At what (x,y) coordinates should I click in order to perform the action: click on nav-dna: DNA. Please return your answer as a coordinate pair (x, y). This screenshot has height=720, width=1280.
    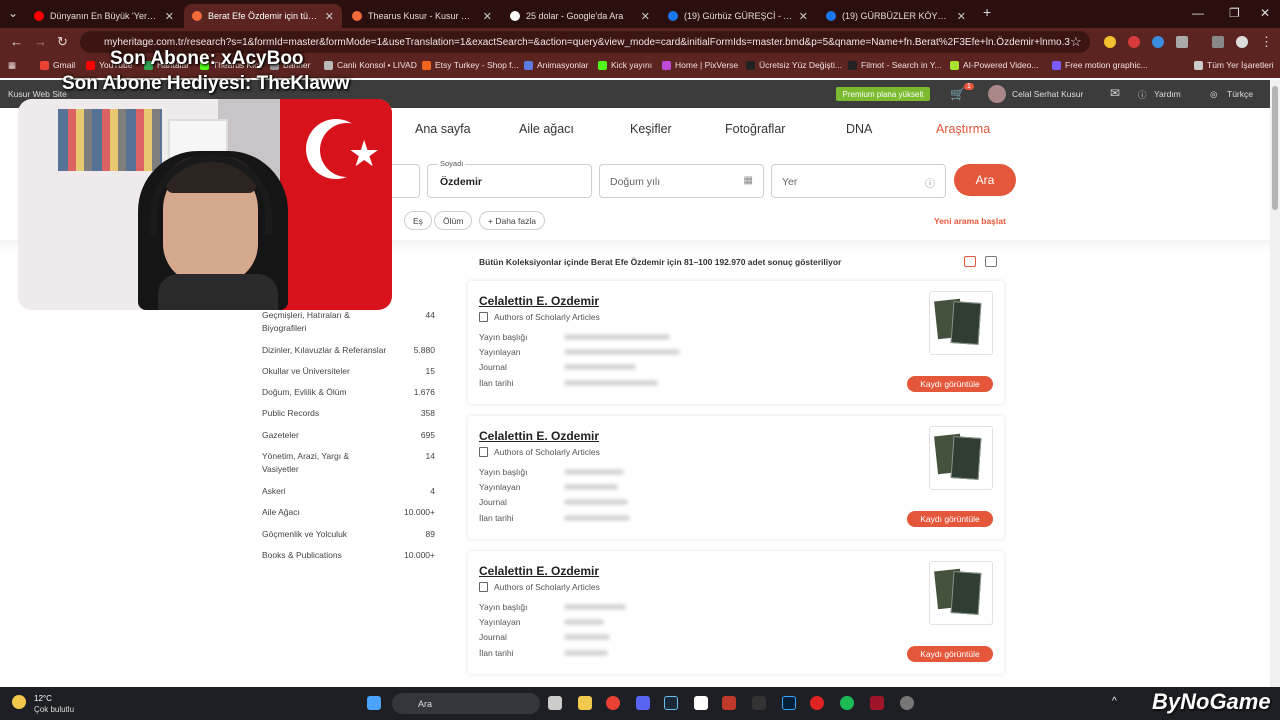
    Looking at the image, I should click on (859, 129).